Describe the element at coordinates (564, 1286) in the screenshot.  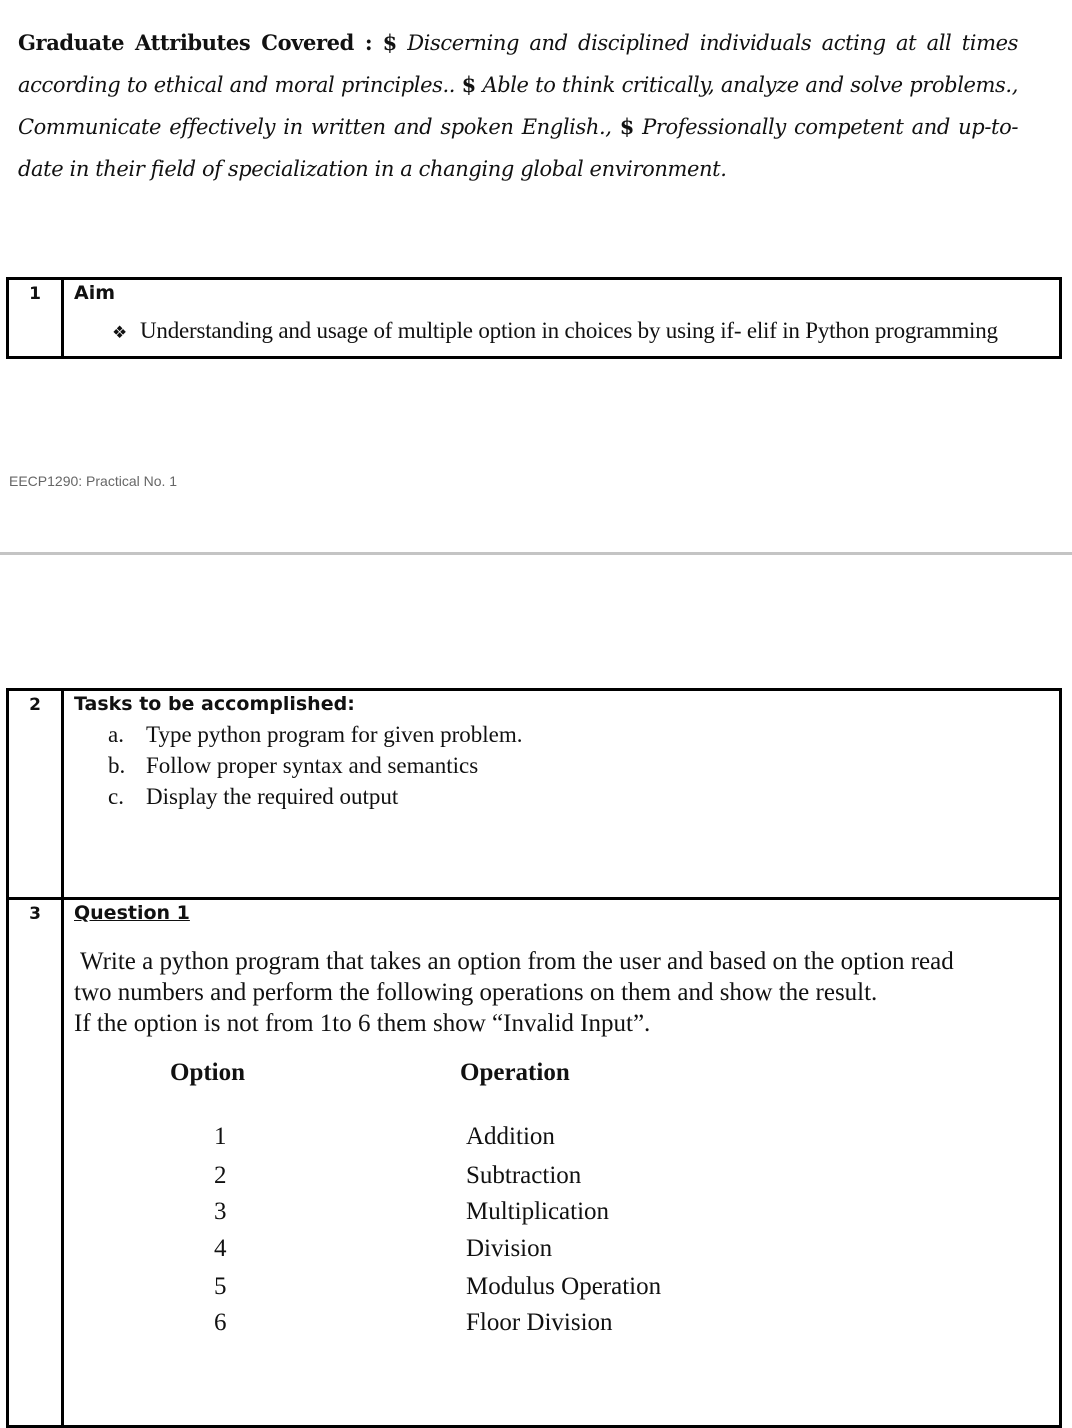
I see `operation-name: Modulus Operation` at that location.